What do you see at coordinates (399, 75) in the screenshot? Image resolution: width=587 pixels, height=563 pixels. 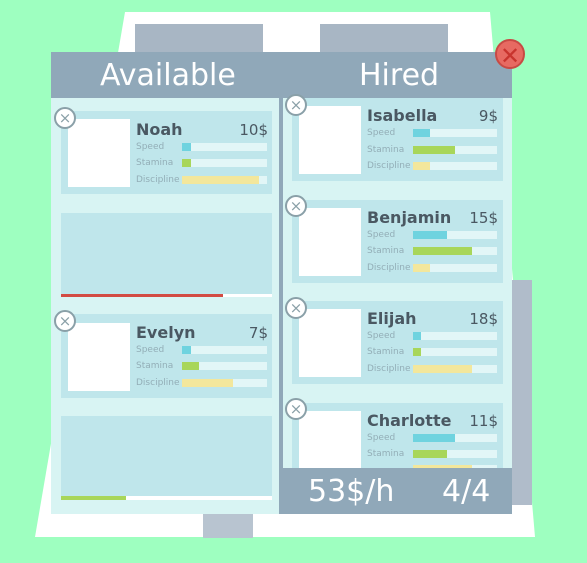 I see `hired-title: Hired` at bounding box center [399, 75].